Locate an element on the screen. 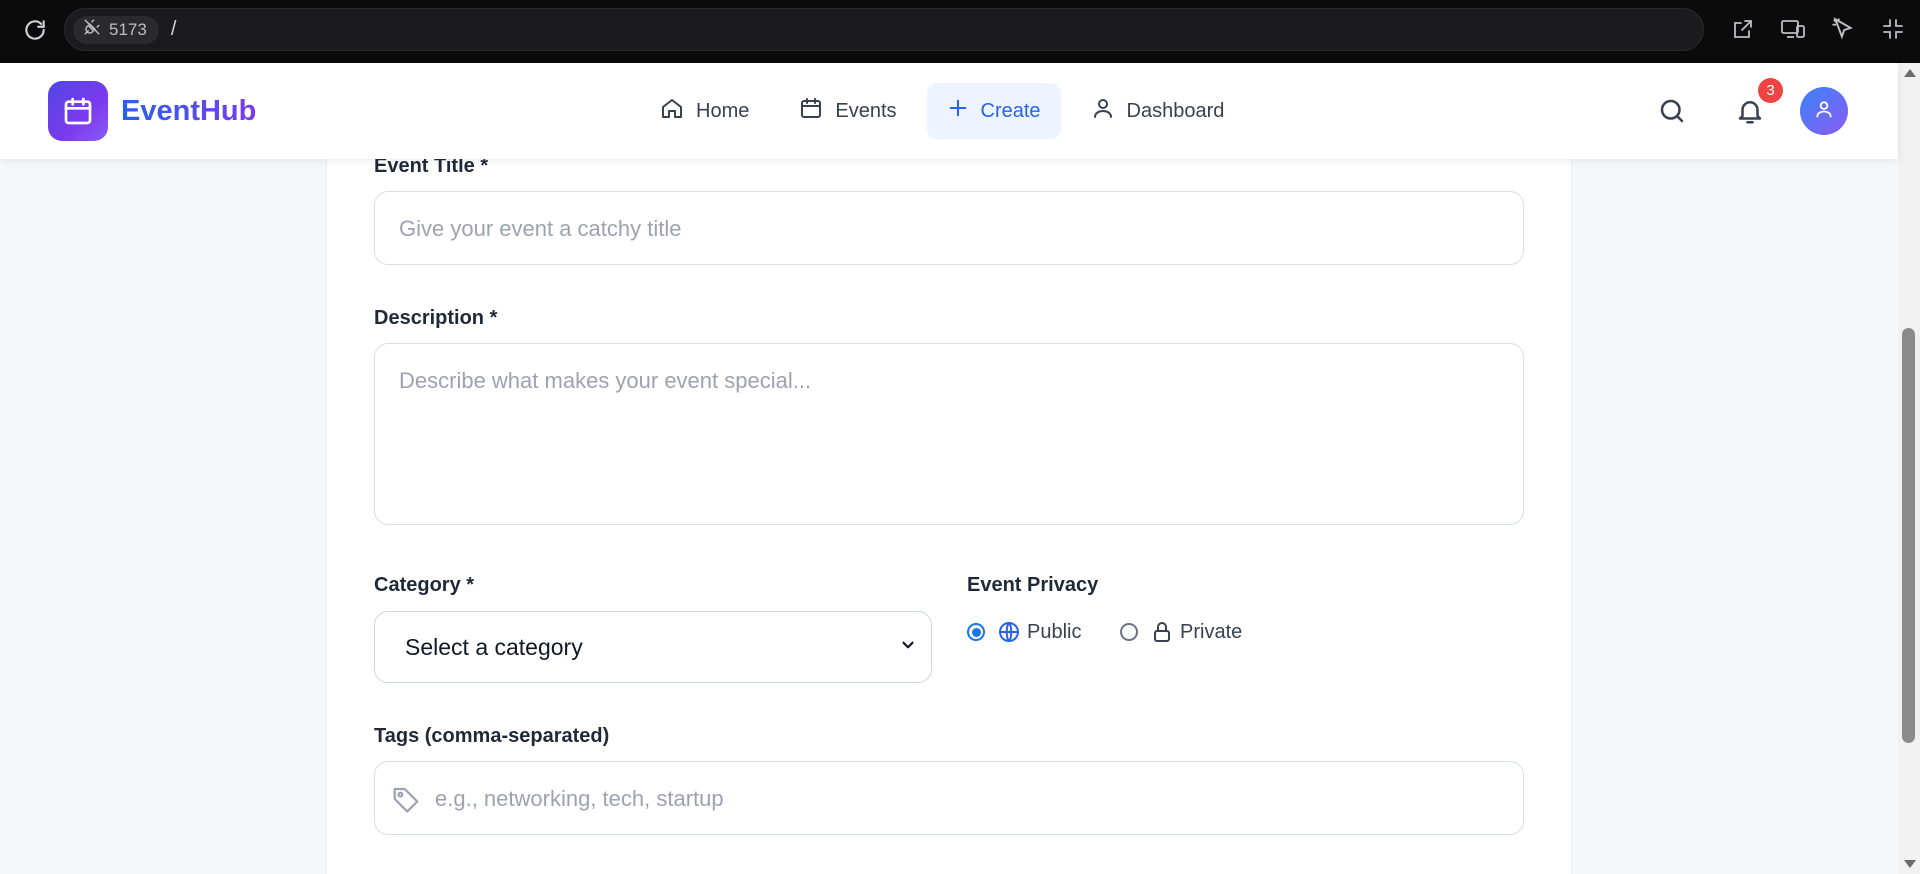 This screenshot has width=1920, height=874. event-title-input: Give your event a catchy title is located at coordinates (949, 228).